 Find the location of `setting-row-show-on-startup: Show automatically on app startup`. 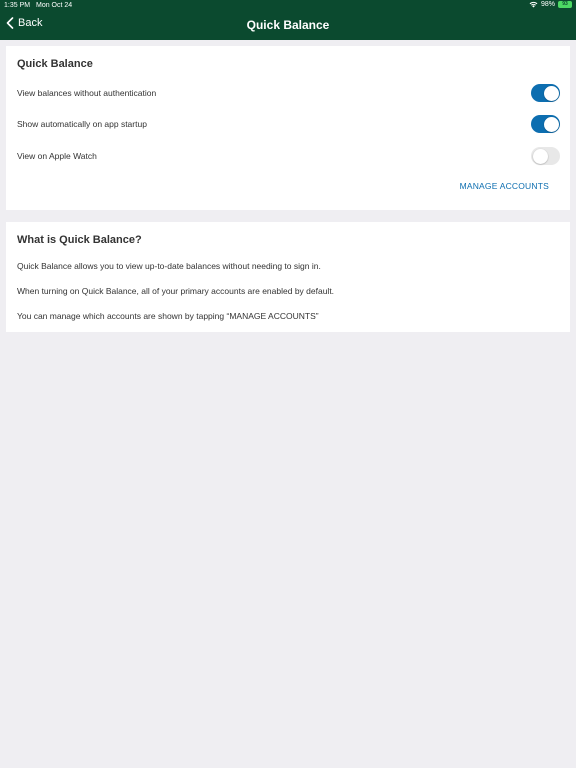

setting-row-show-on-startup: Show automatically on app startup is located at coordinates (288, 124).